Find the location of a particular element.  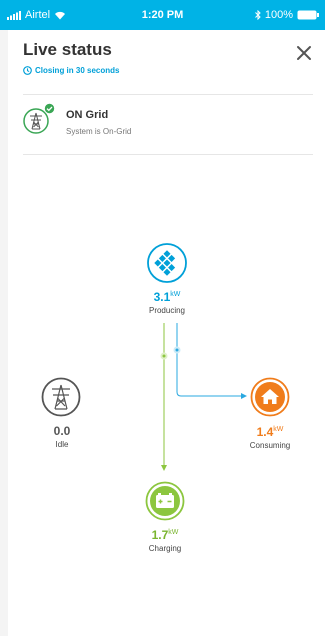

flow-arrow-home is located at coordinates (244, 396).